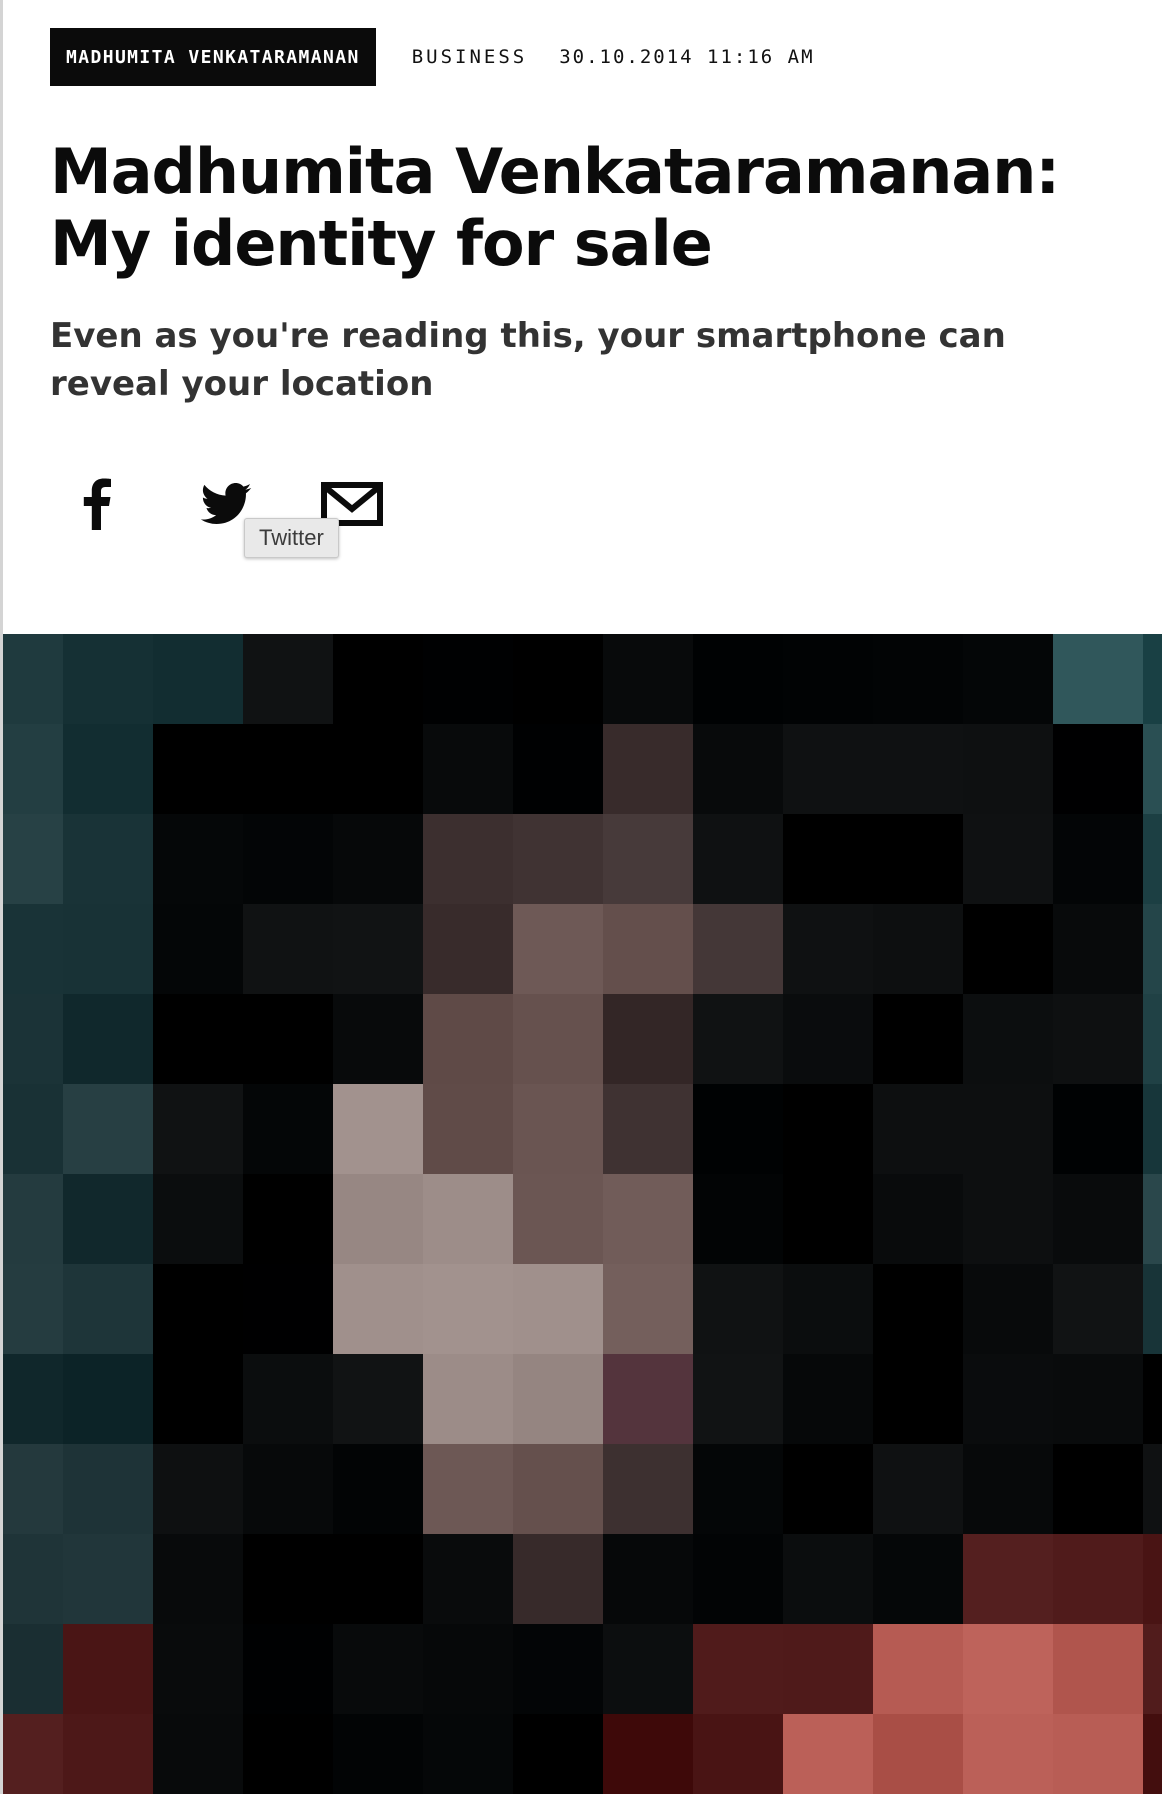 The image size is (1162, 1794). Describe the element at coordinates (97, 506) in the screenshot. I see `share-facebook-button` at that location.